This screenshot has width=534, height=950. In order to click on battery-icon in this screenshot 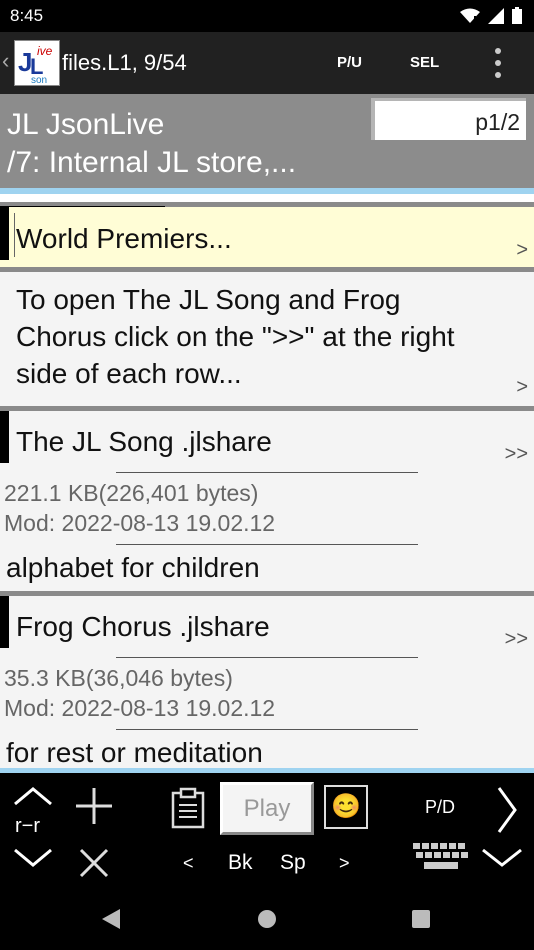, I will do `click(517, 15)`.